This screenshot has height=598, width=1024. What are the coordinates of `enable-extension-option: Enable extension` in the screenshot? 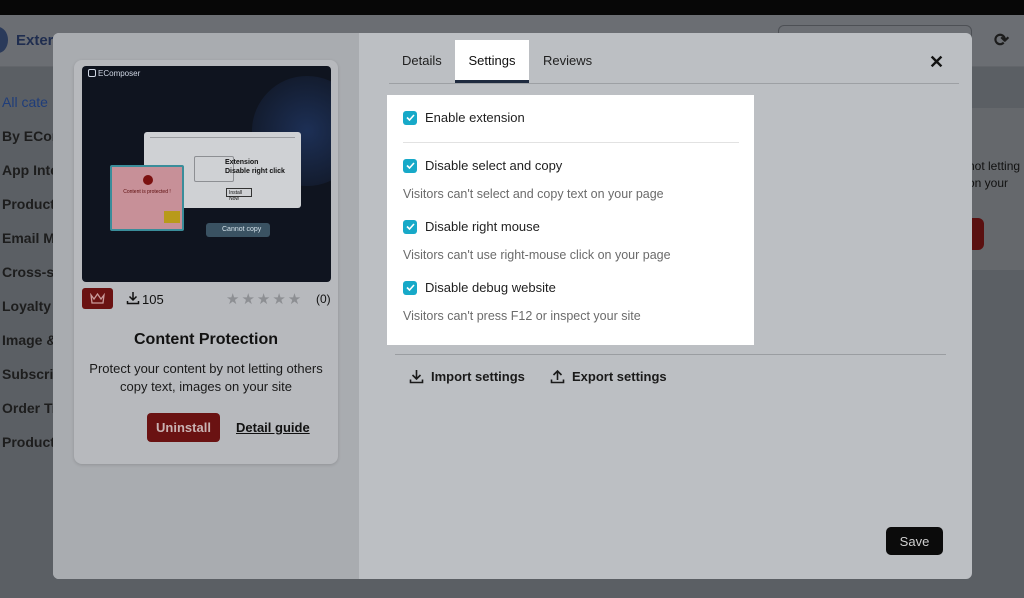 It's located at (464, 117).